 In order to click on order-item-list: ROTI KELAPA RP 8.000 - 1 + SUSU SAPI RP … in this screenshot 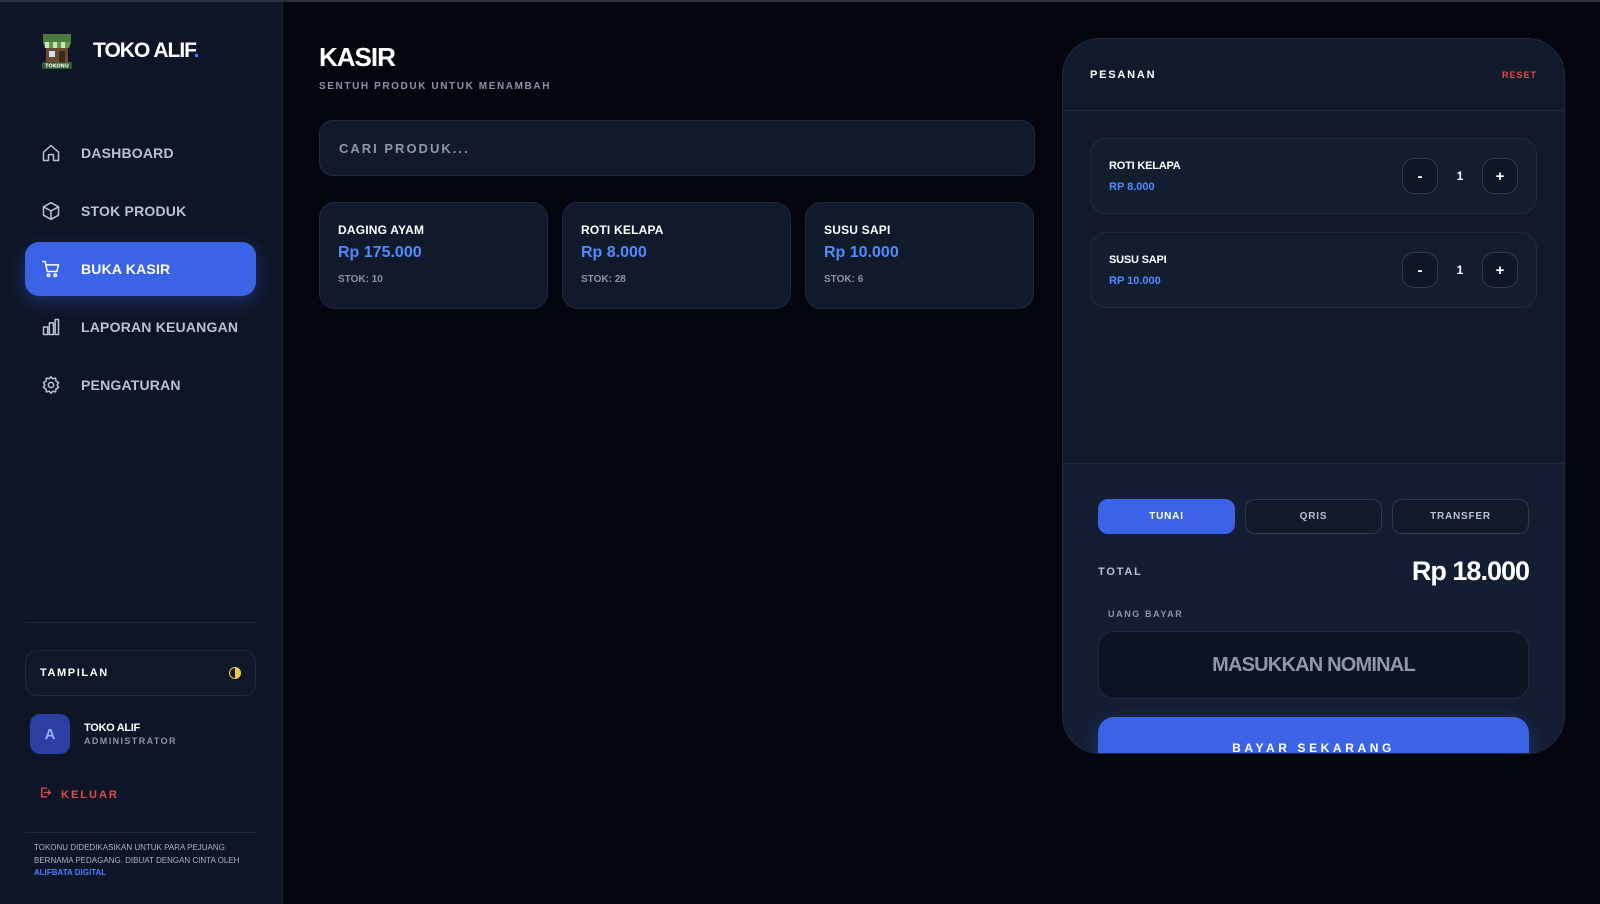, I will do `click(1313, 287)`.